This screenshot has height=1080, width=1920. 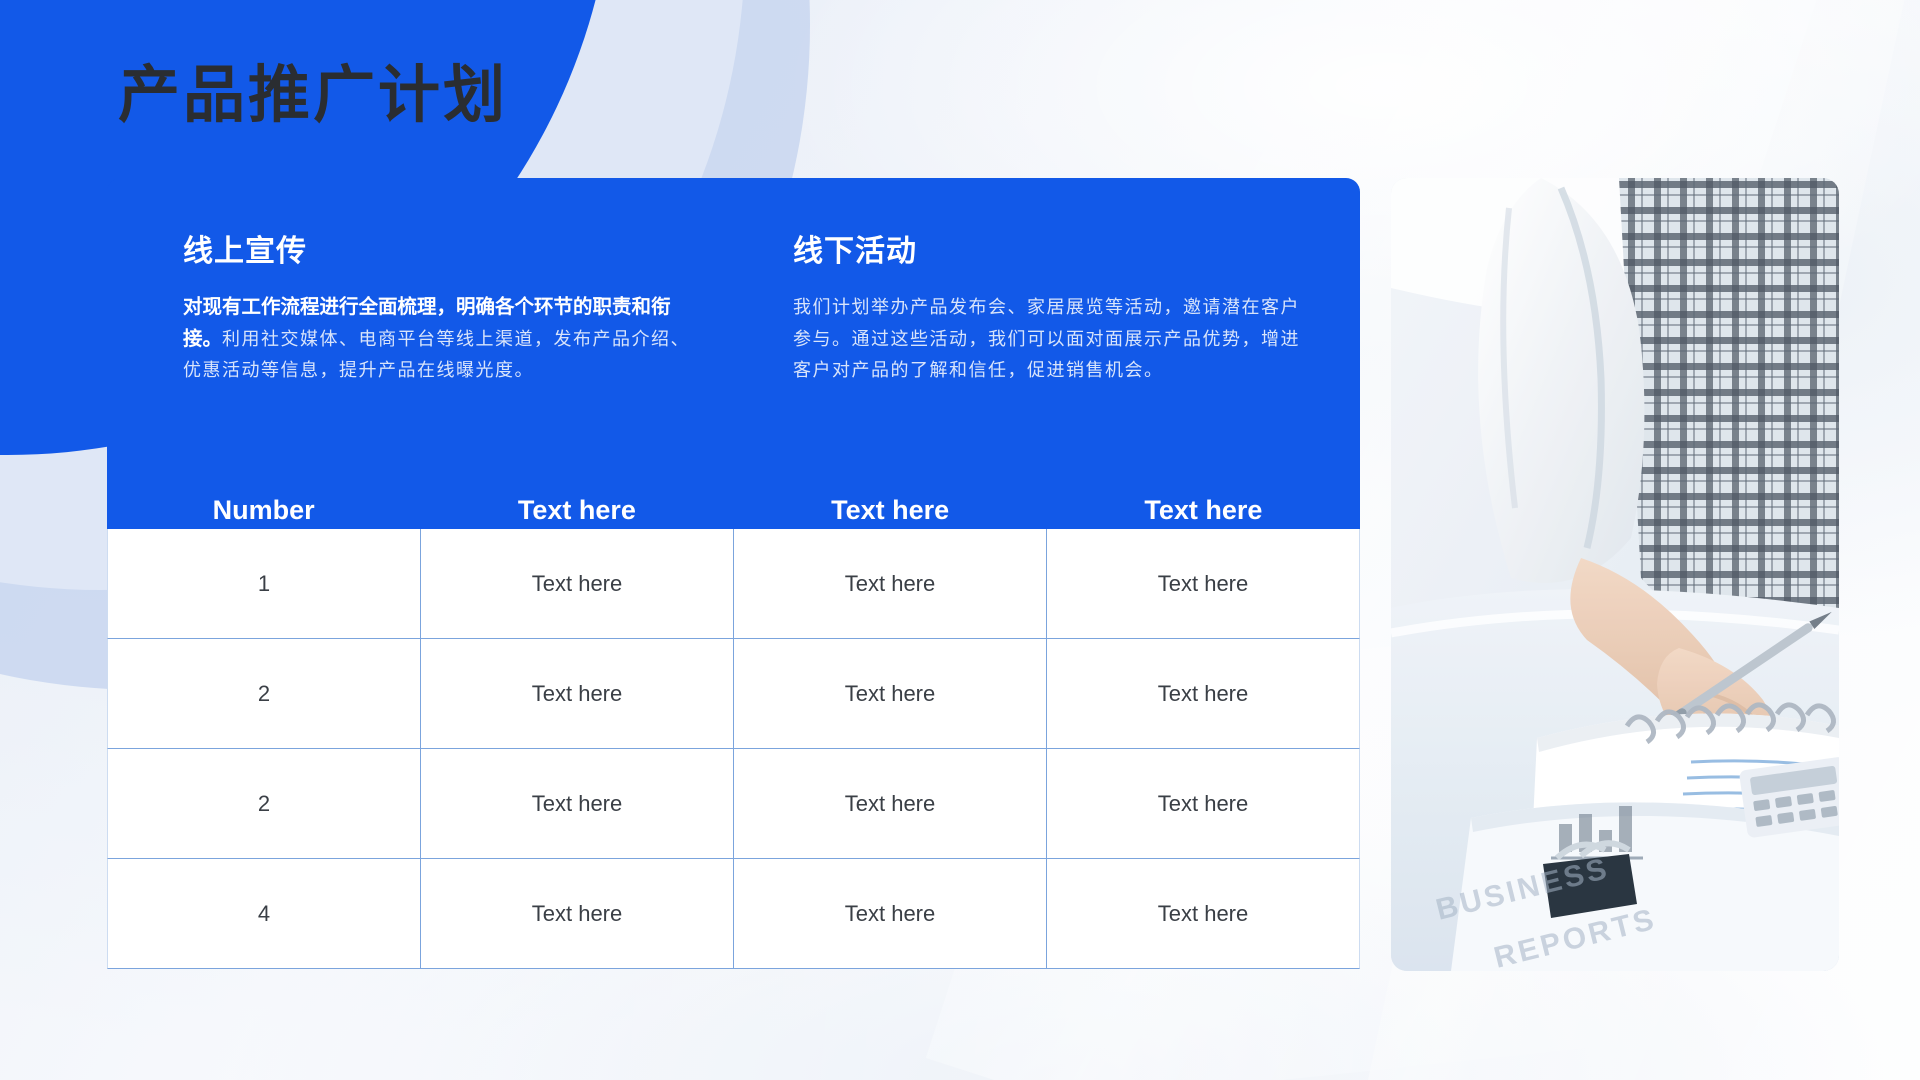 I want to click on table-row: 4 Text here Text here Text here, so click(x=733, y=914).